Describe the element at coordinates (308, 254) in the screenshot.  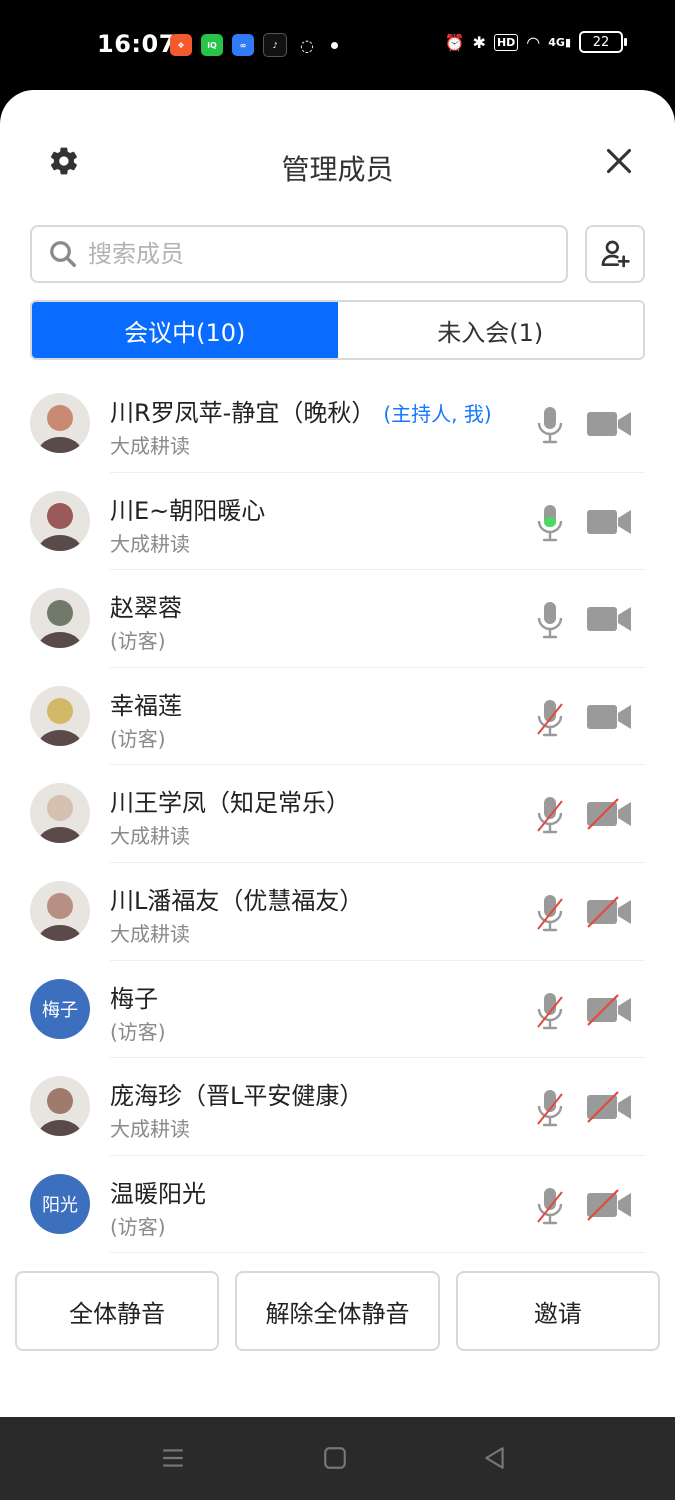
I see `search-input` at that location.